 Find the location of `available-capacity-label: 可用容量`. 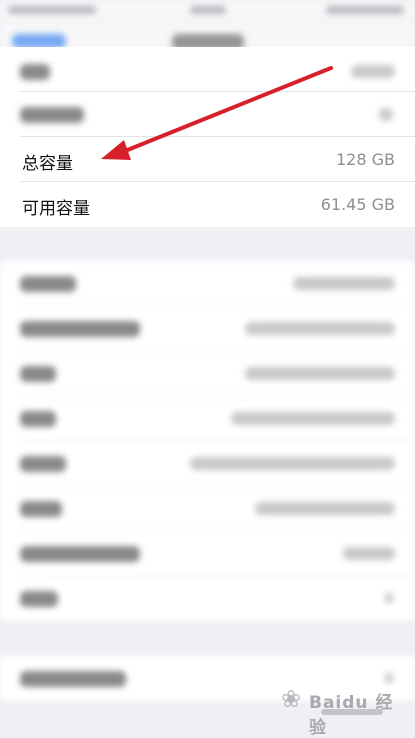

available-capacity-label: 可用容量 is located at coordinates (56, 209).